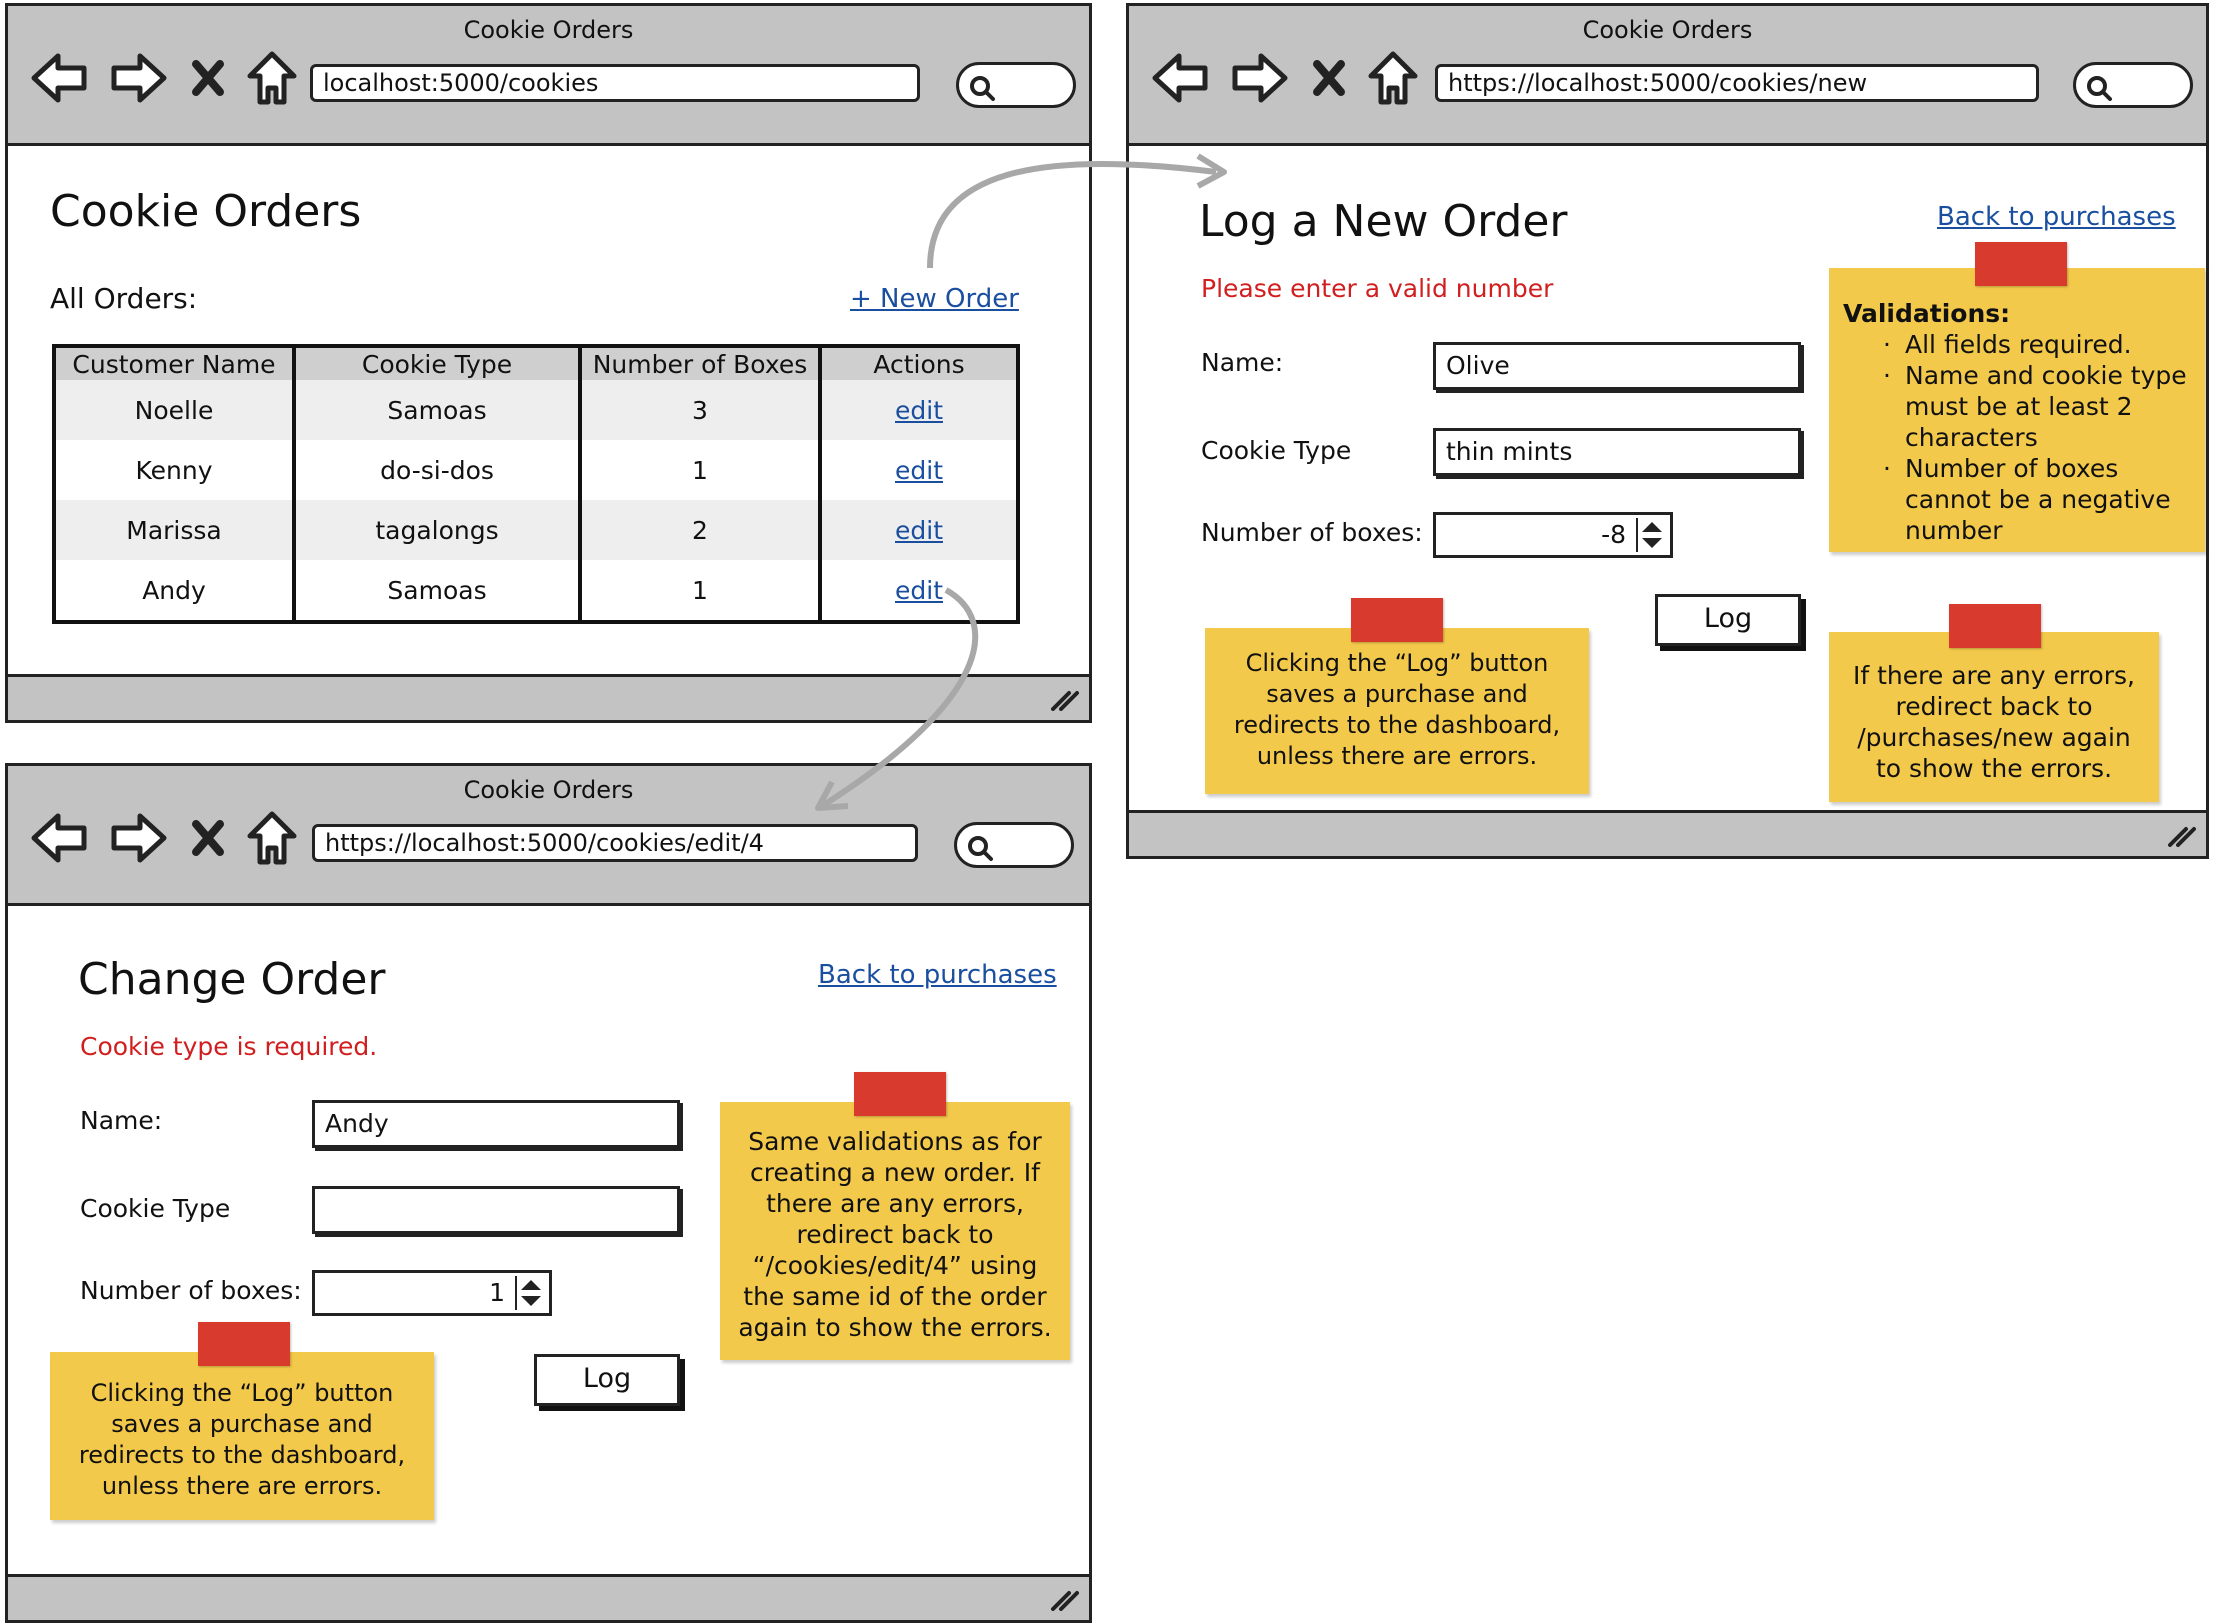 This screenshot has height=1624, width=2214. I want to click on arrow-edit-to-edit-window, so click(899, 698).